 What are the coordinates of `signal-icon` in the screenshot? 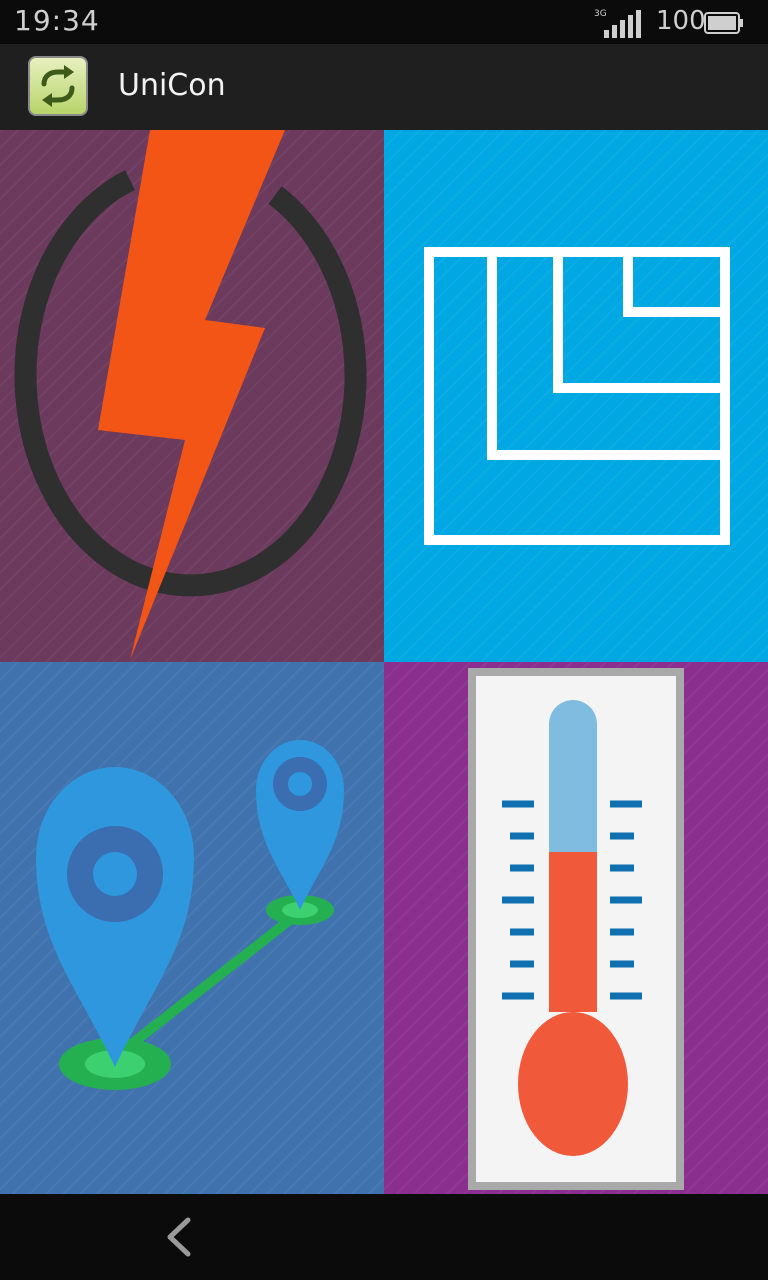 It's located at (622, 24).